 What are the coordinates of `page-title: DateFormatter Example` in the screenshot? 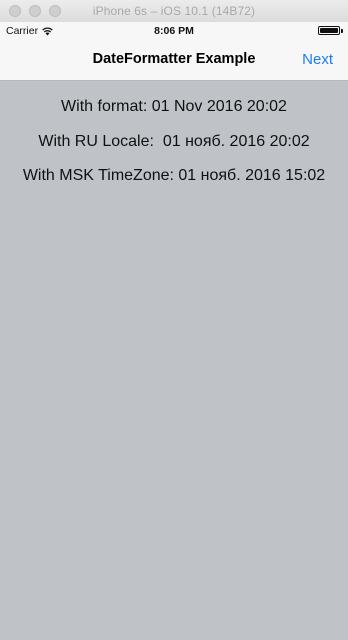 It's located at (174, 59).